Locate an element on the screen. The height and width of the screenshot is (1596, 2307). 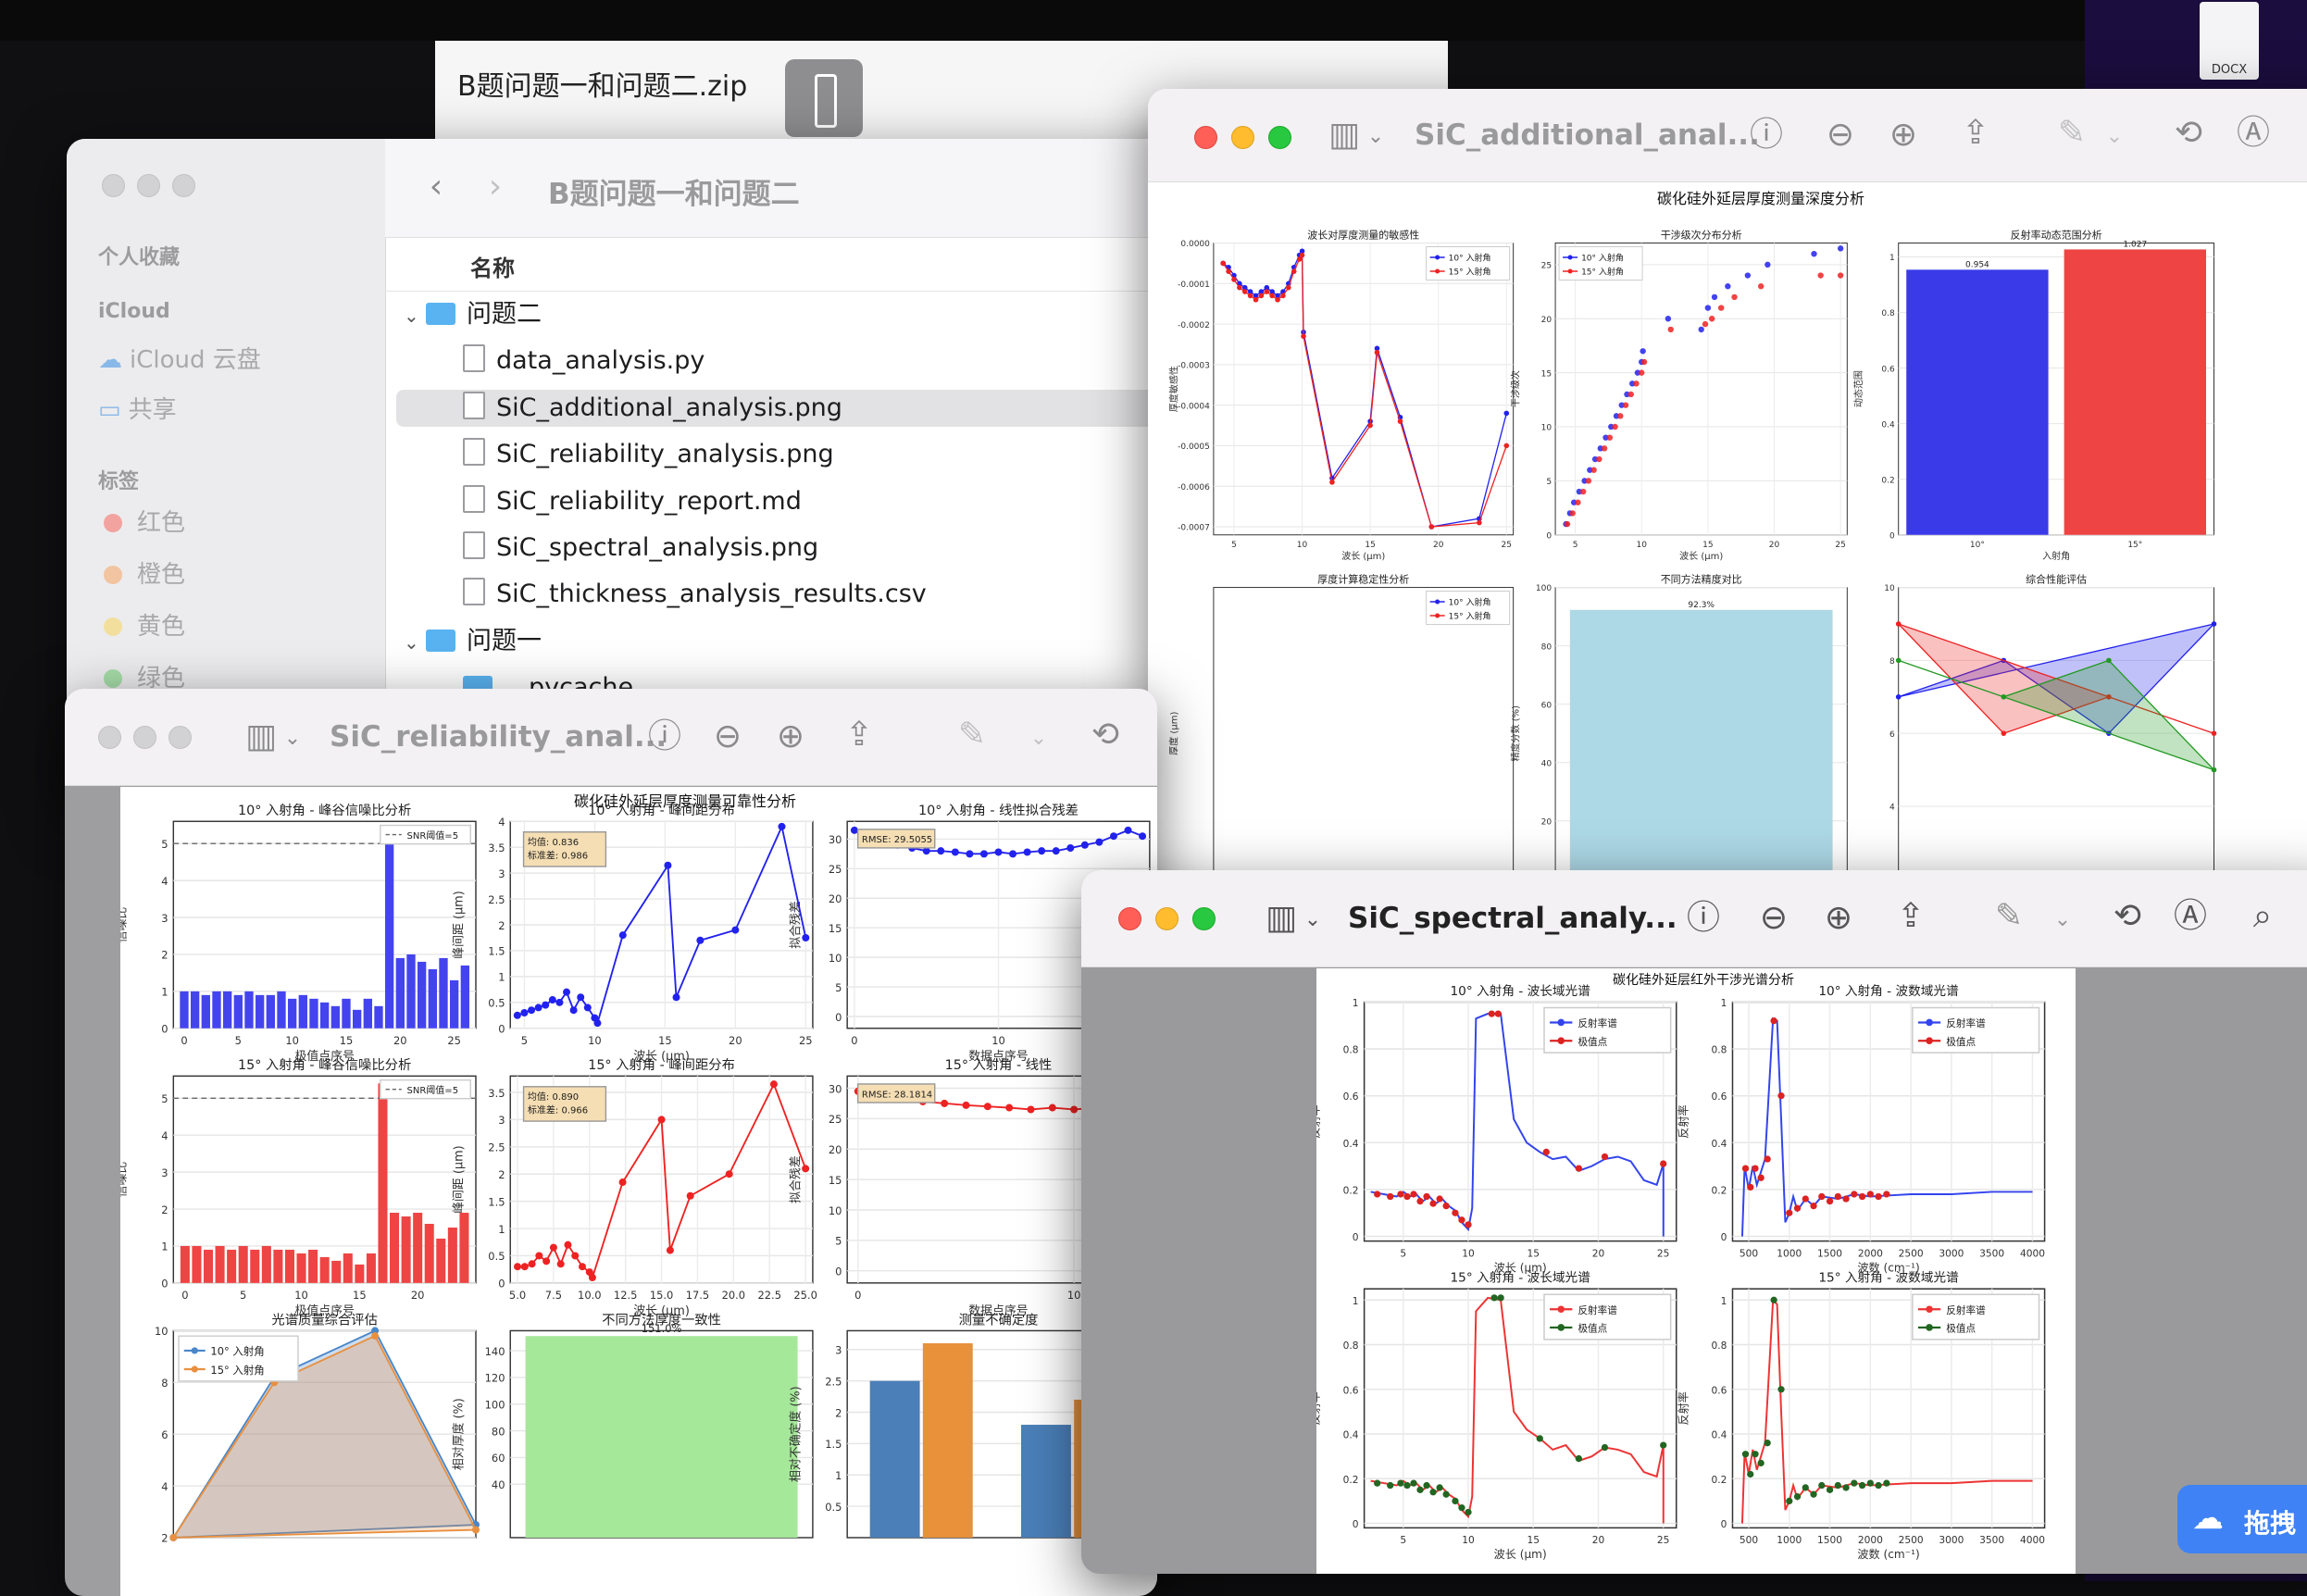
docx-desktop-icon: DOCX is located at coordinates (2230, 41).